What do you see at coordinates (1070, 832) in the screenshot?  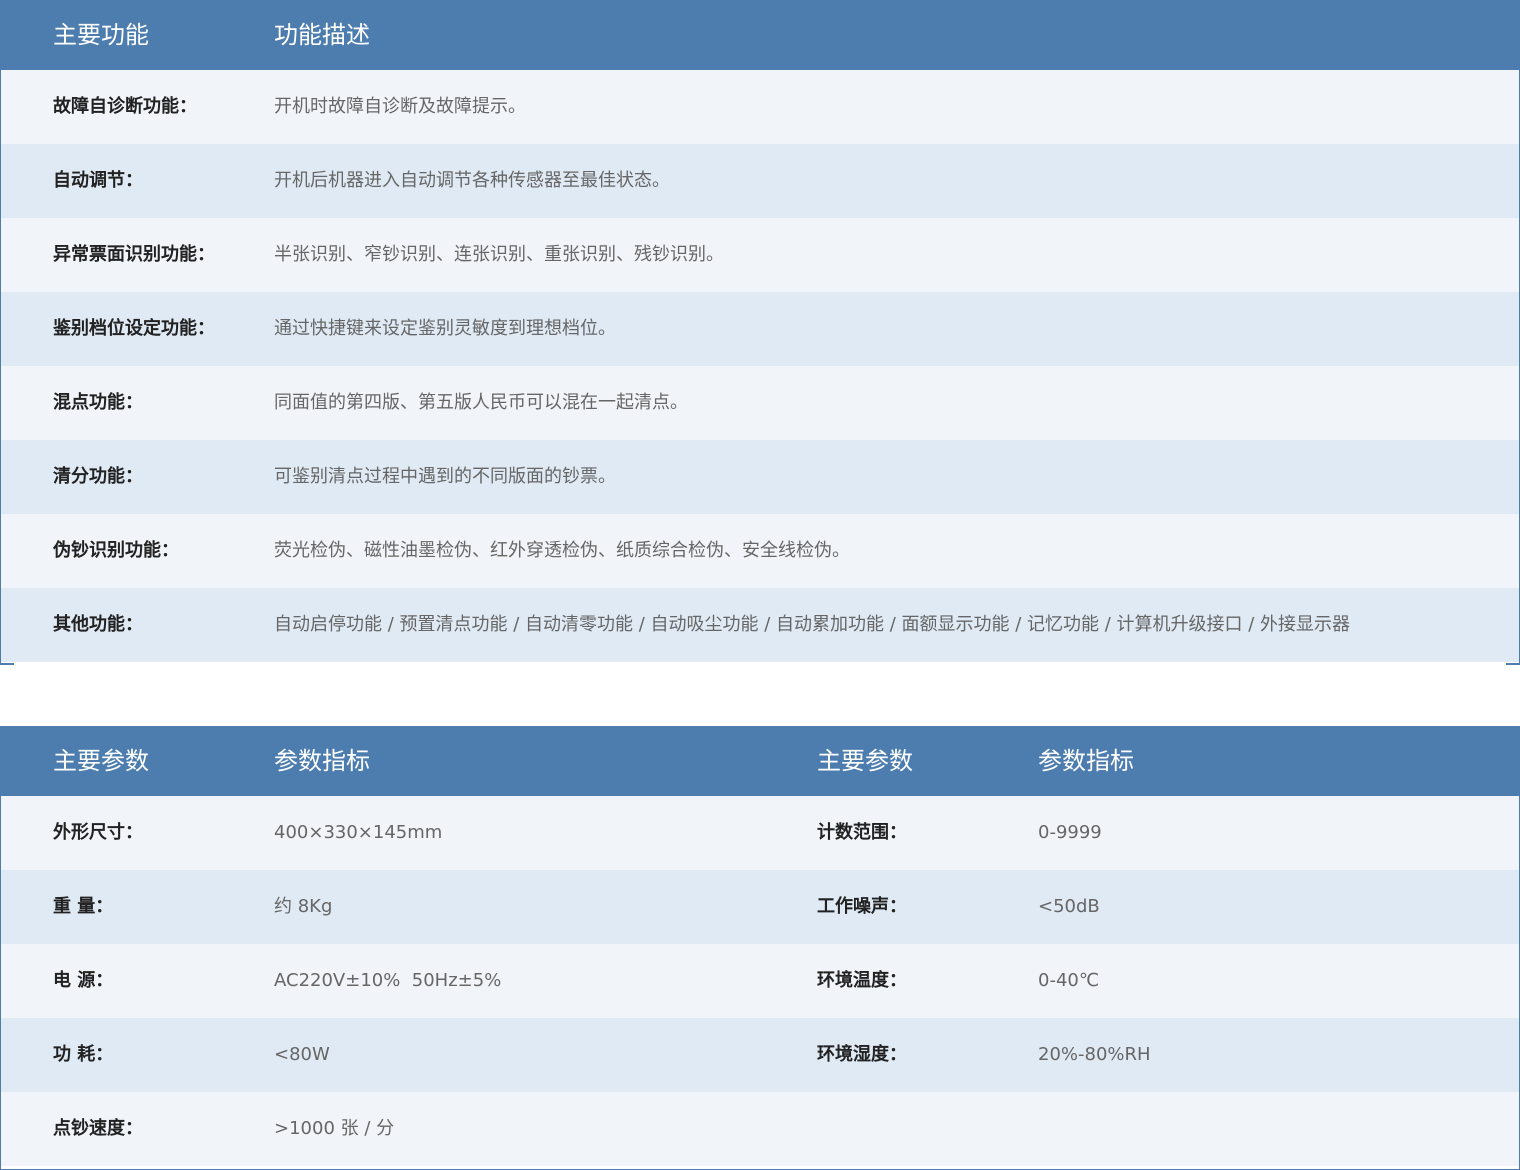 I see `parameter-value: 0-9999` at bounding box center [1070, 832].